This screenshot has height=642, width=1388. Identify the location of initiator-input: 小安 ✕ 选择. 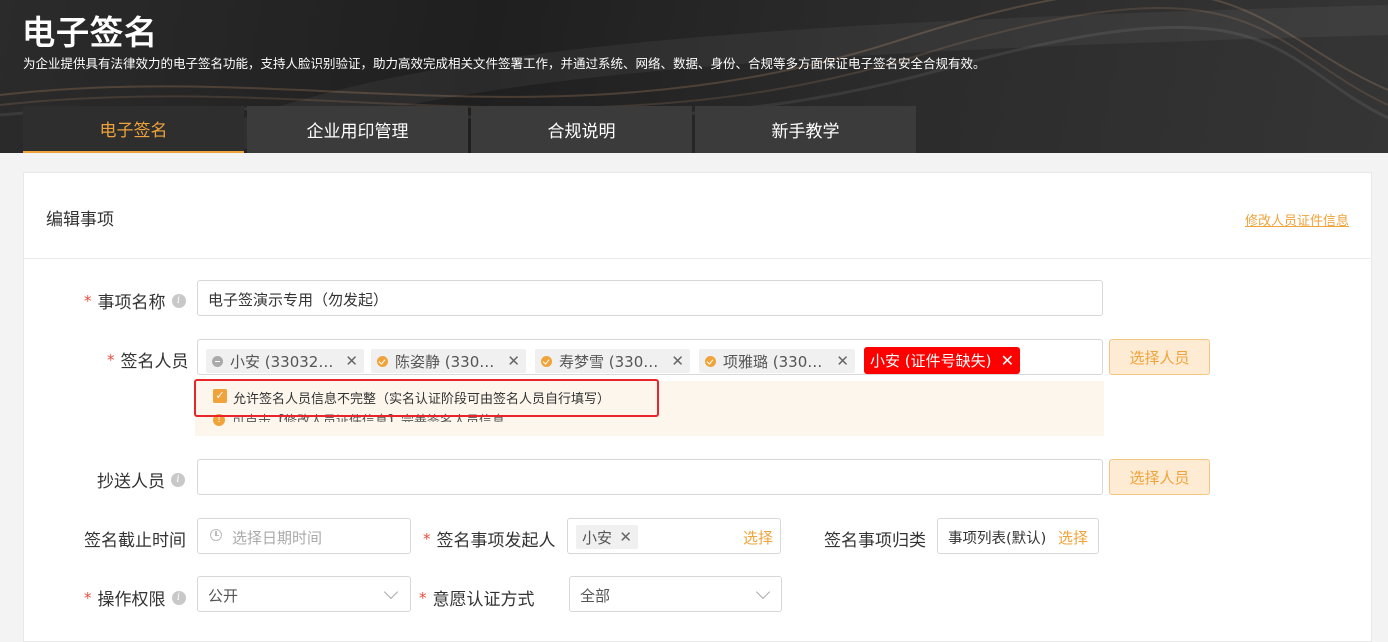
(674, 536).